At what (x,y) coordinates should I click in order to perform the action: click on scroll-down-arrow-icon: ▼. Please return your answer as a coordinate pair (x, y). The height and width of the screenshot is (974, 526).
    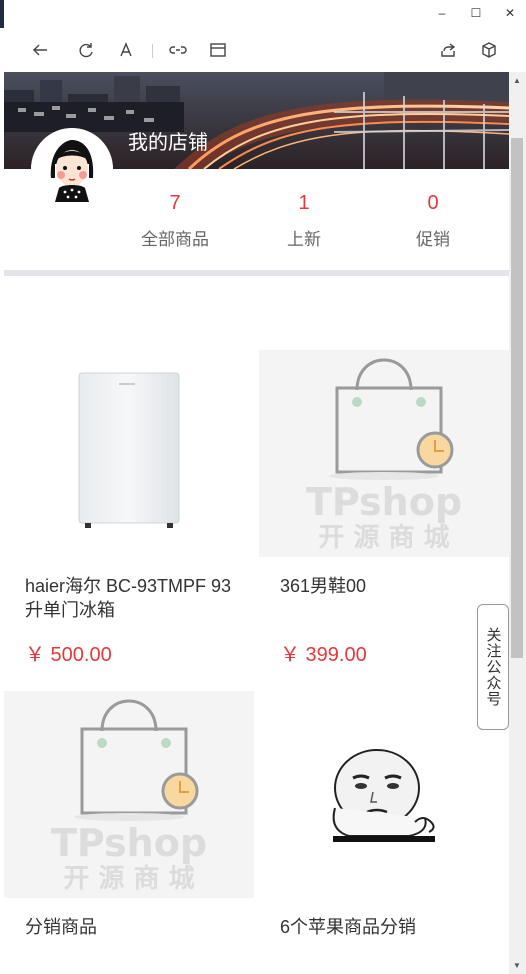
    Looking at the image, I should click on (517, 965).